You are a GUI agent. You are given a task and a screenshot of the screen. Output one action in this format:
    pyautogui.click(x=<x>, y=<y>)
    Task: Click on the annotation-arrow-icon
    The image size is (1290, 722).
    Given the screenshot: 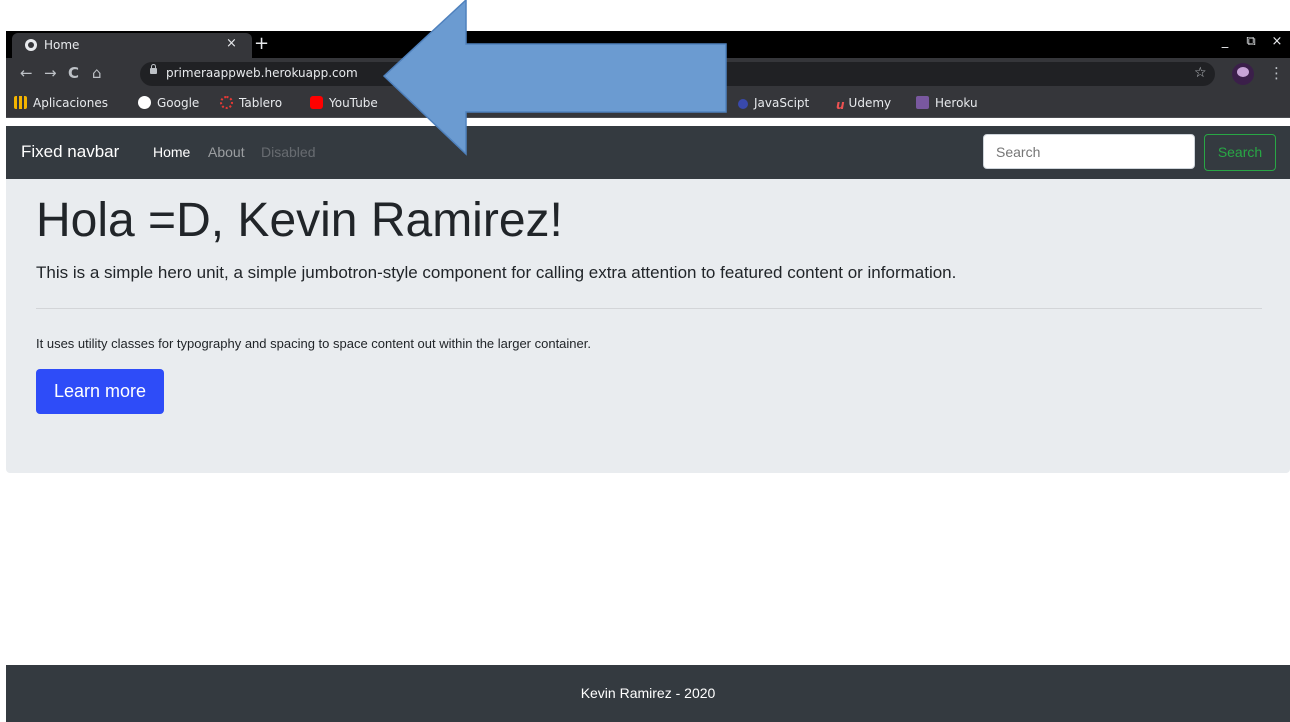 What is the action you would take?
    pyautogui.click(x=554, y=78)
    